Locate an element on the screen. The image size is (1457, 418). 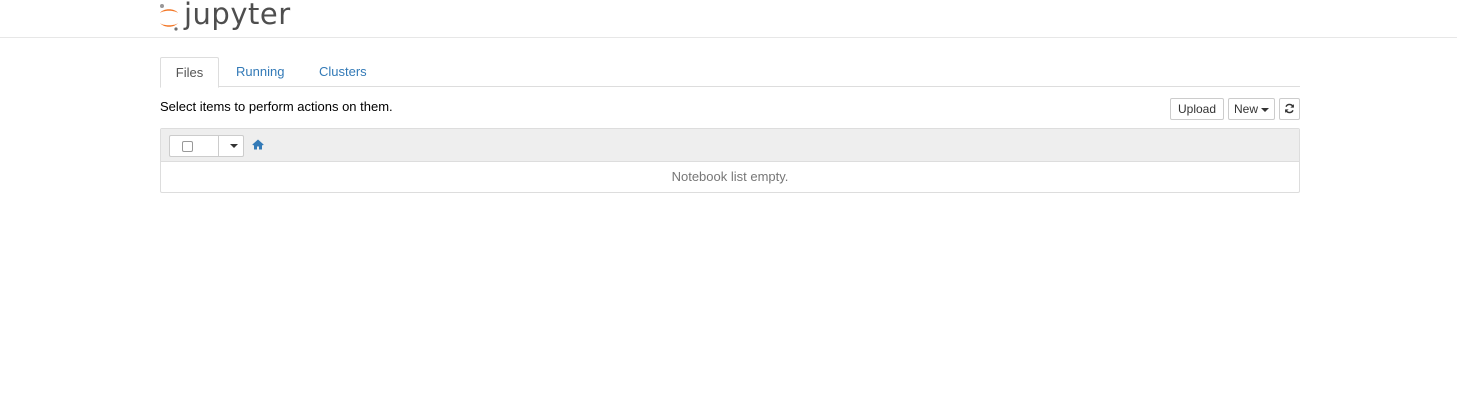
caret-down-icon is located at coordinates (1265, 109).